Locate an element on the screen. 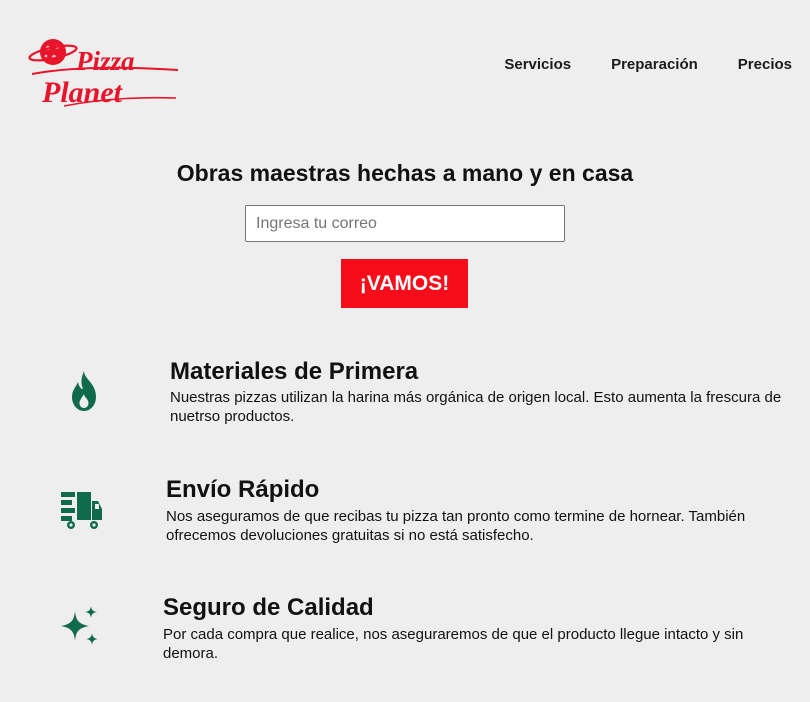  main-nav: Servicios Preparación Precios is located at coordinates (648, 64).